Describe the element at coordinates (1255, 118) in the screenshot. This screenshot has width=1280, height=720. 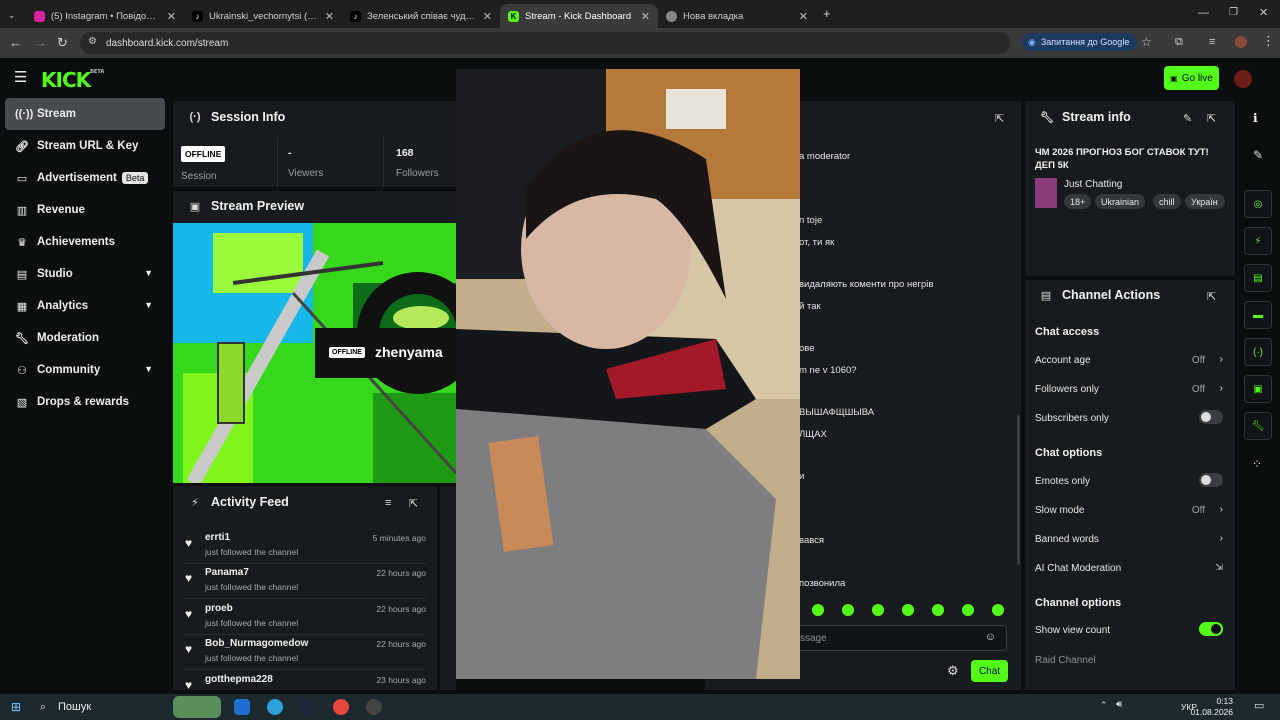
I see `info-icon: ℹ` at that location.